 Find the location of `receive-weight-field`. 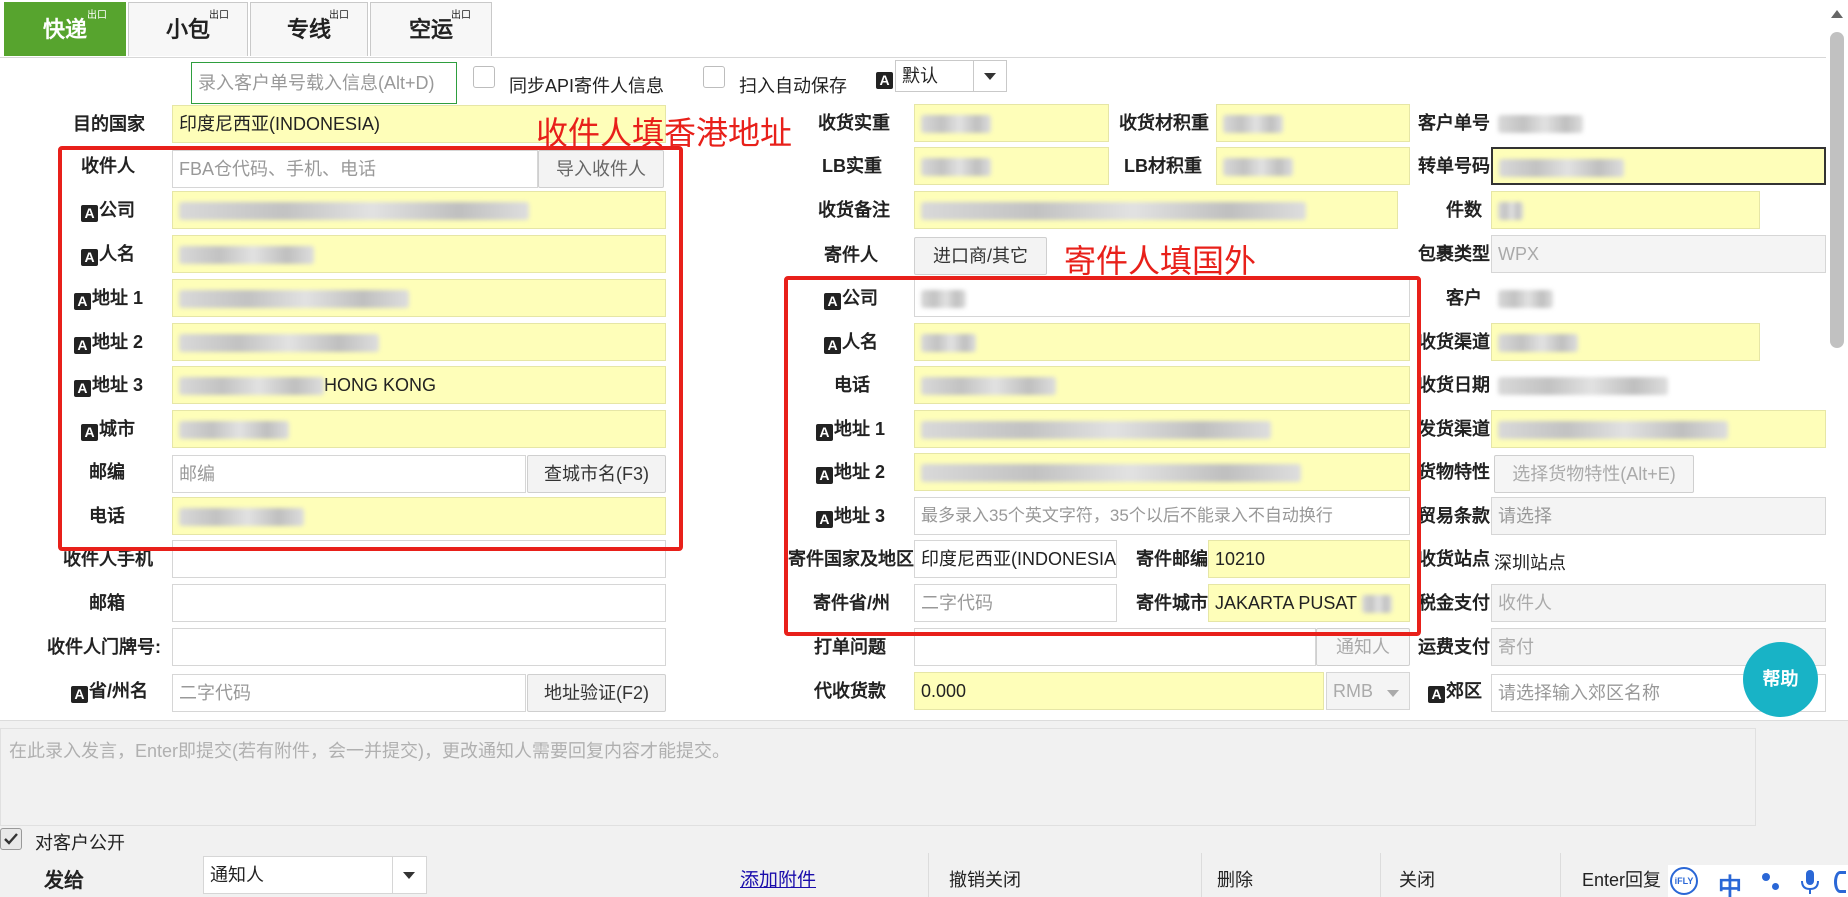

receive-weight-field is located at coordinates (1011, 123).